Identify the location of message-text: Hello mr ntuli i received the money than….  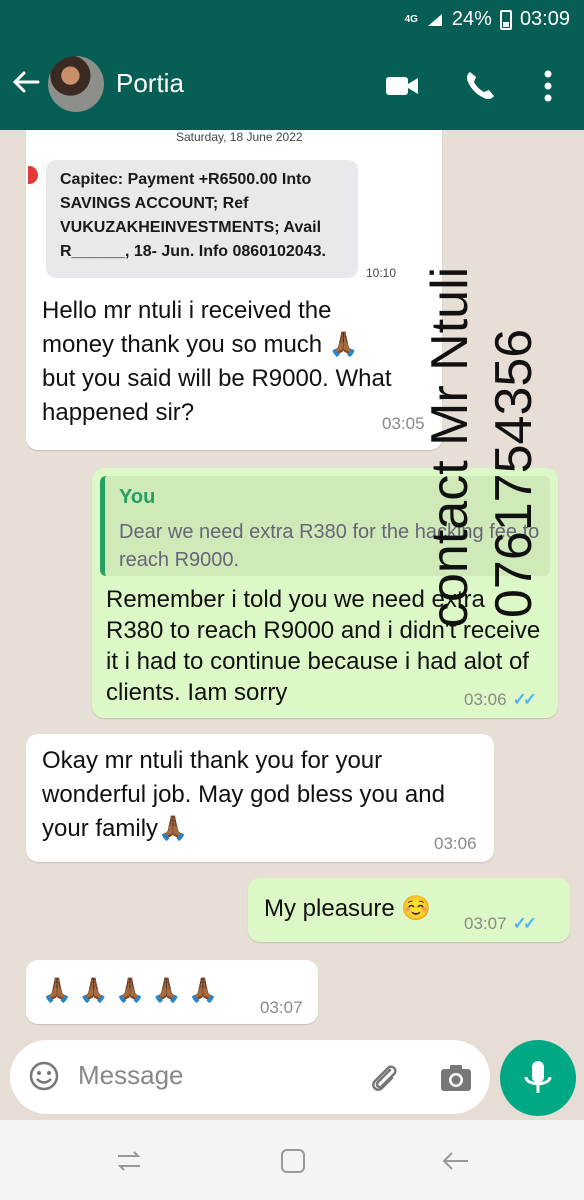
(217, 361).